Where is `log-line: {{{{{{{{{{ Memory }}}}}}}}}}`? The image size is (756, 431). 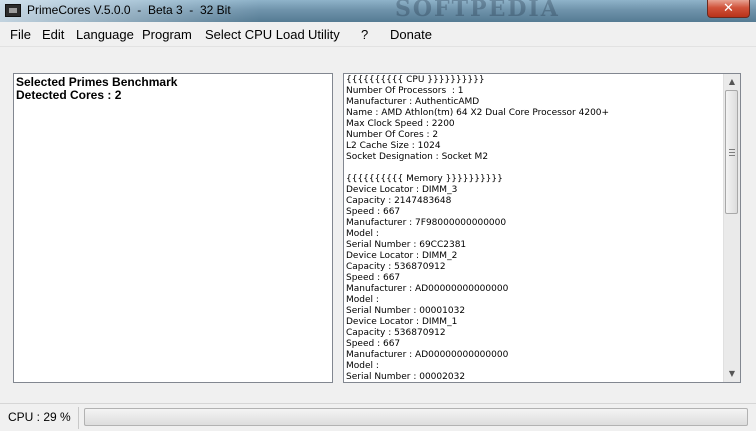 log-line: {{{{{{{{{{ Memory }}}}}}}}}} is located at coordinates (424, 179).